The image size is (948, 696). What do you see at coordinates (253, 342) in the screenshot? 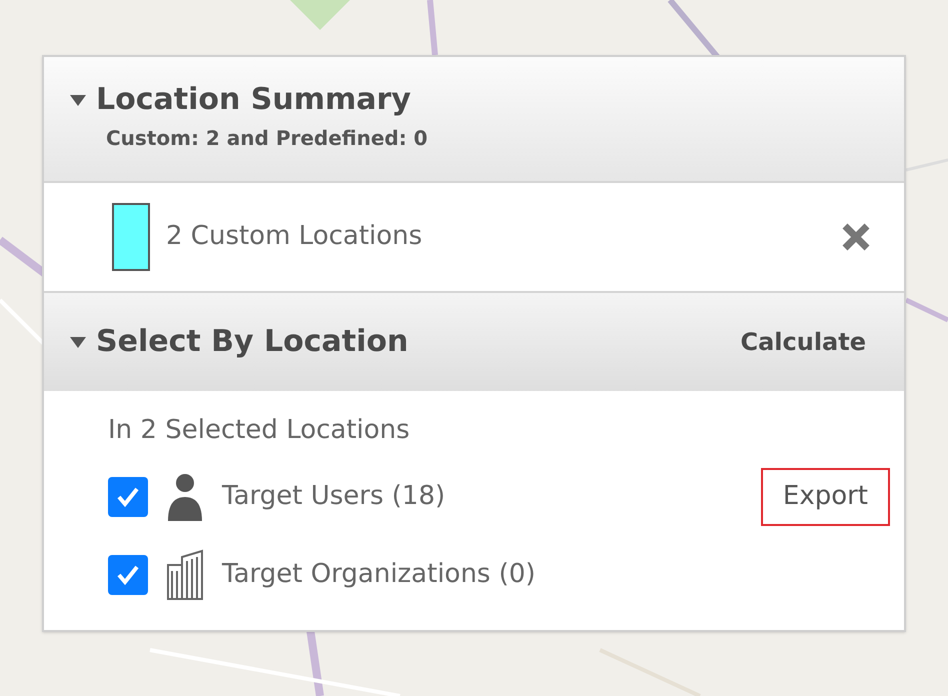
I see `section-title: Select By Location` at bounding box center [253, 342].